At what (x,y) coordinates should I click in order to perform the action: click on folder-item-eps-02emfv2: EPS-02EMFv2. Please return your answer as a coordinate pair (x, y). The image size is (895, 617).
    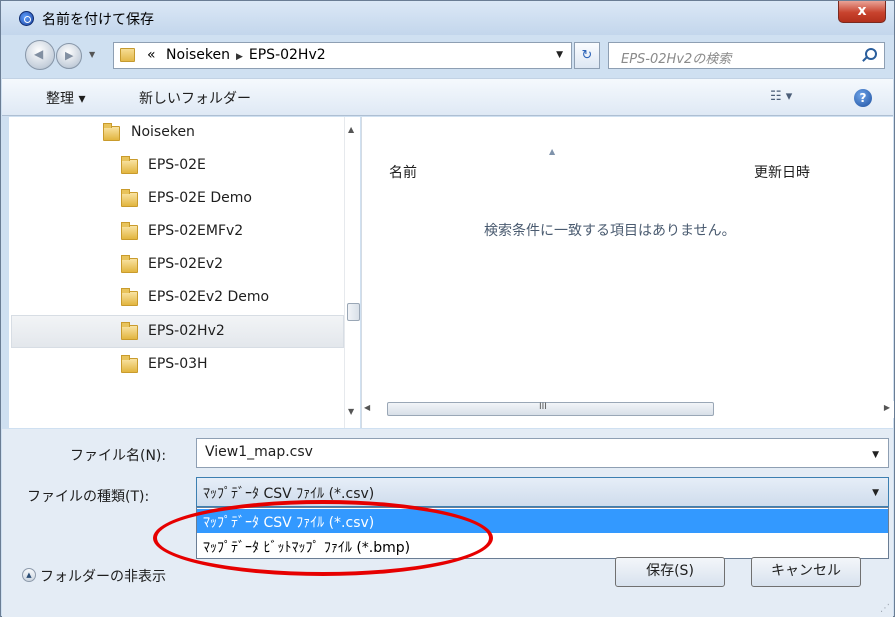
    Looking at the image, I should click on (177, 232).